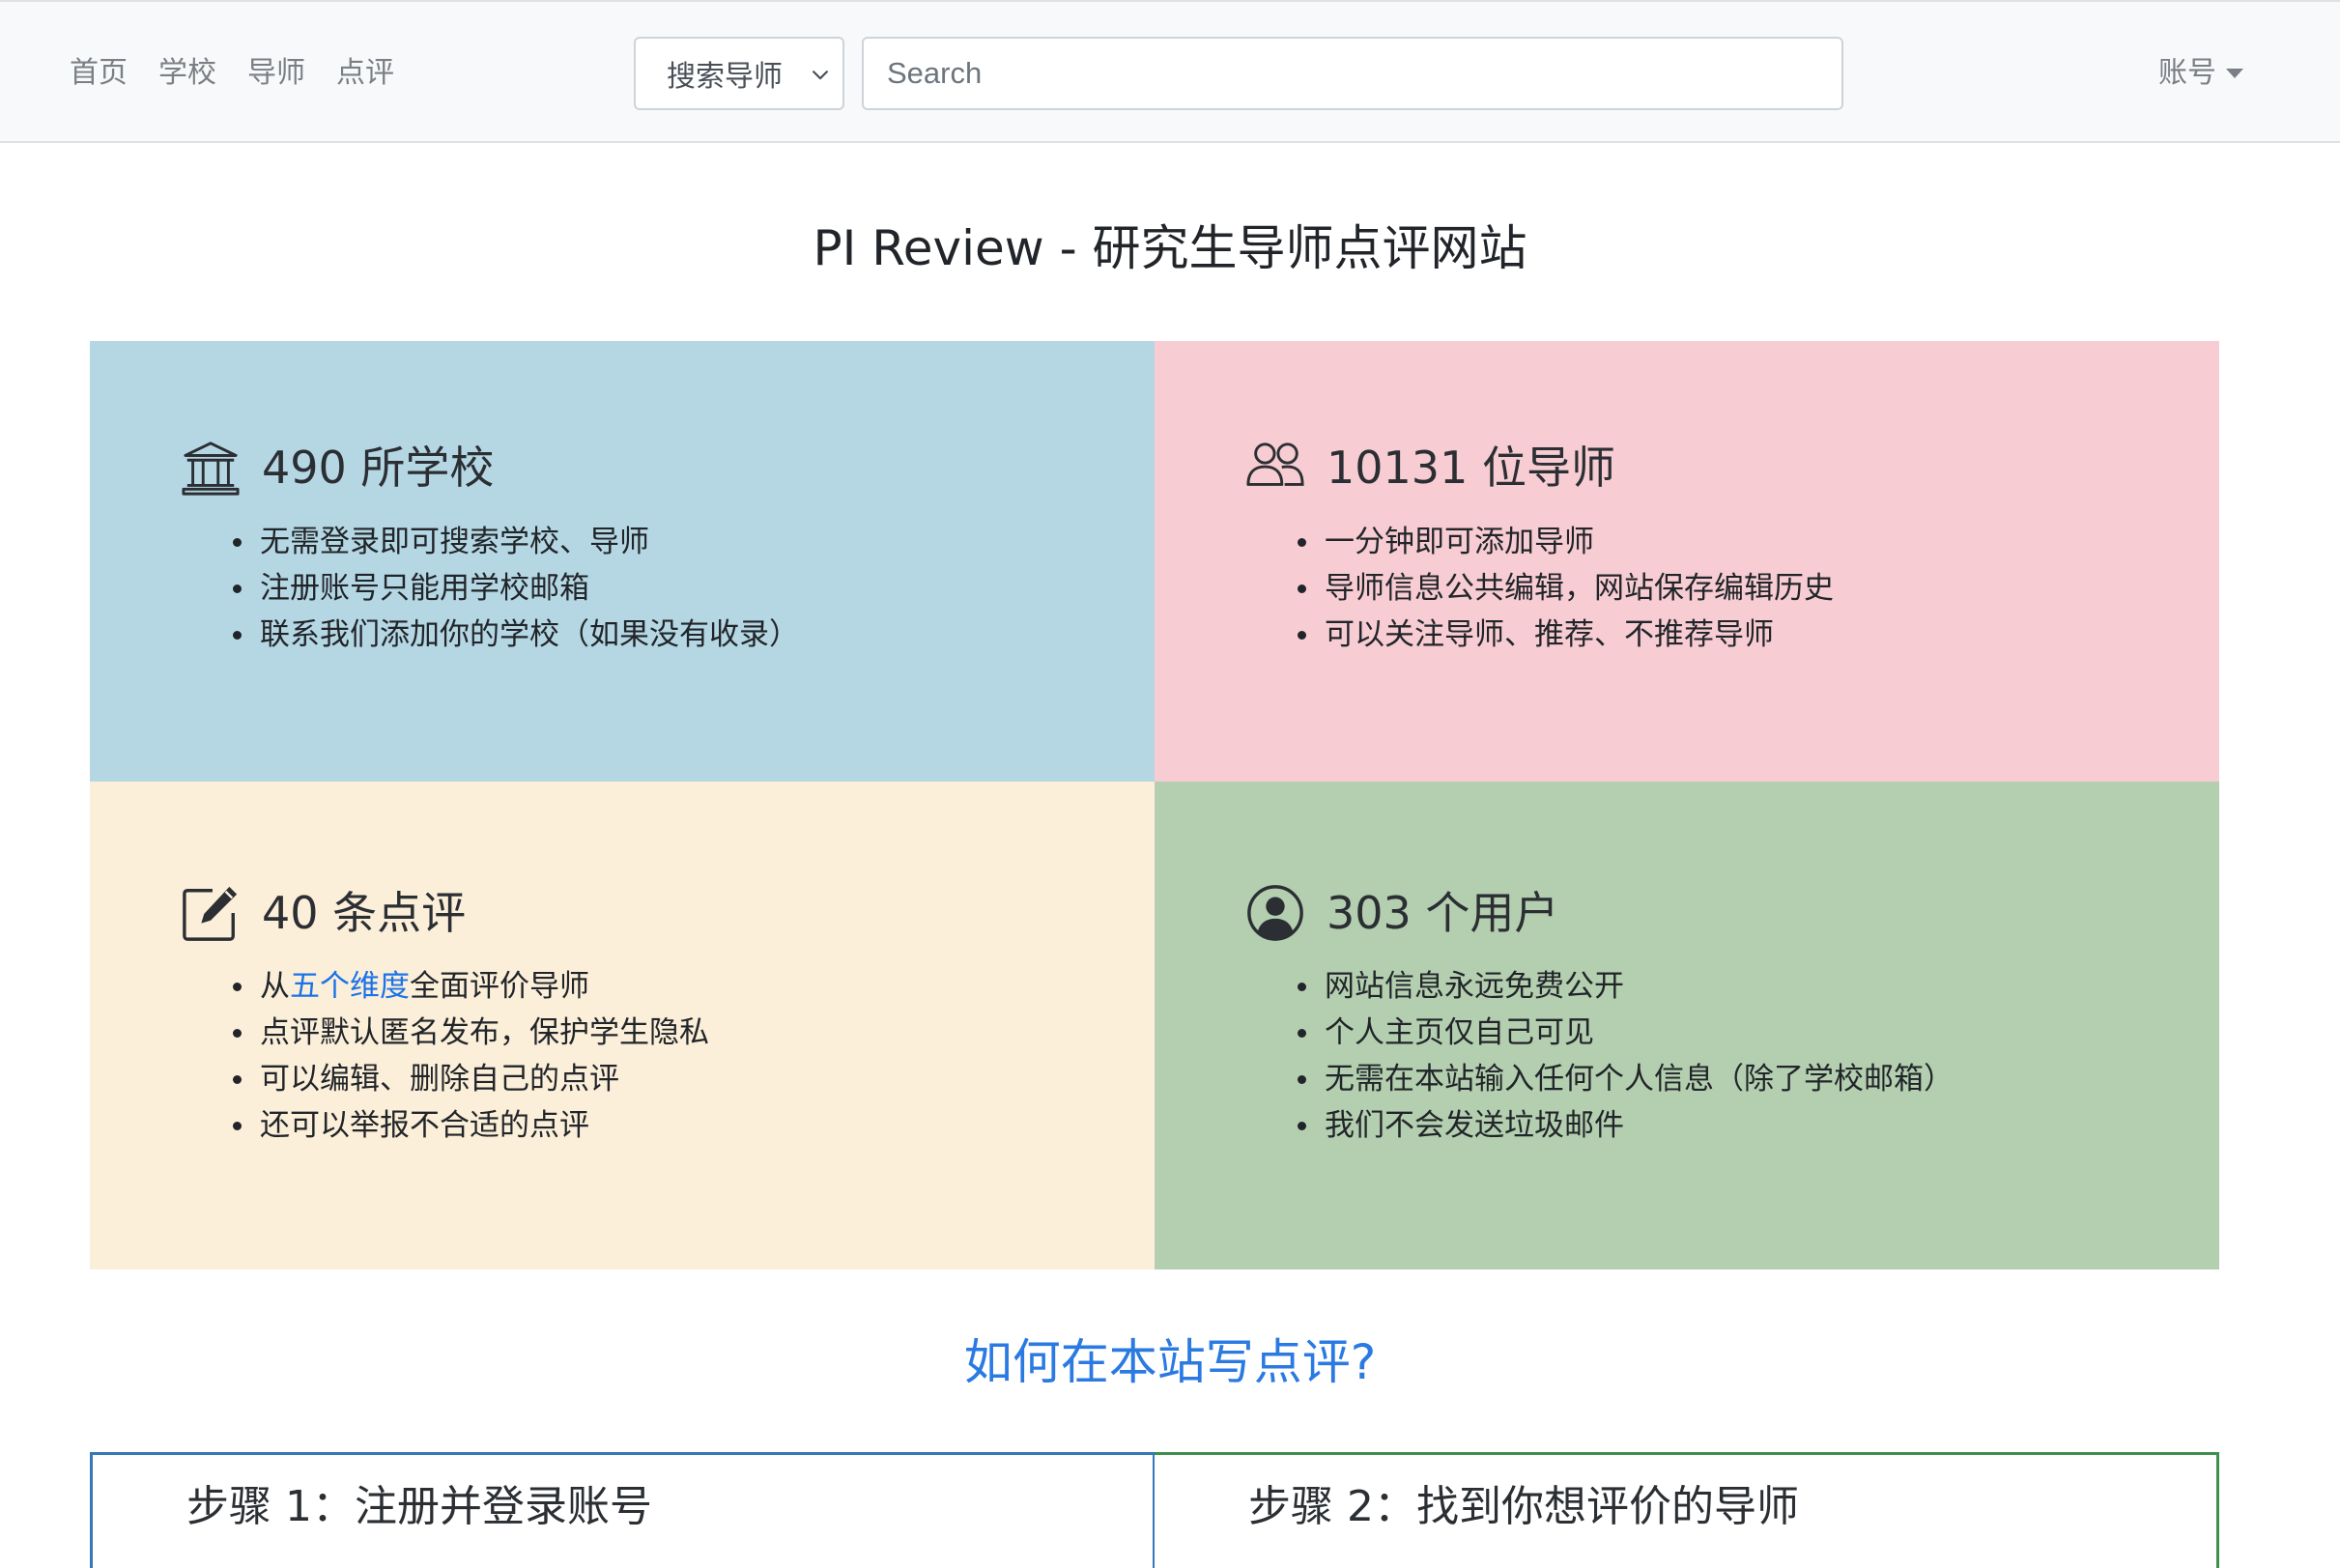 The image size is (2340, 1568). What do you see at coordinates (516, 635) in the screenshot?
I see `list-item: 联系我们添加你的学校（如果没有收录）` at bounding box center [516, 635].